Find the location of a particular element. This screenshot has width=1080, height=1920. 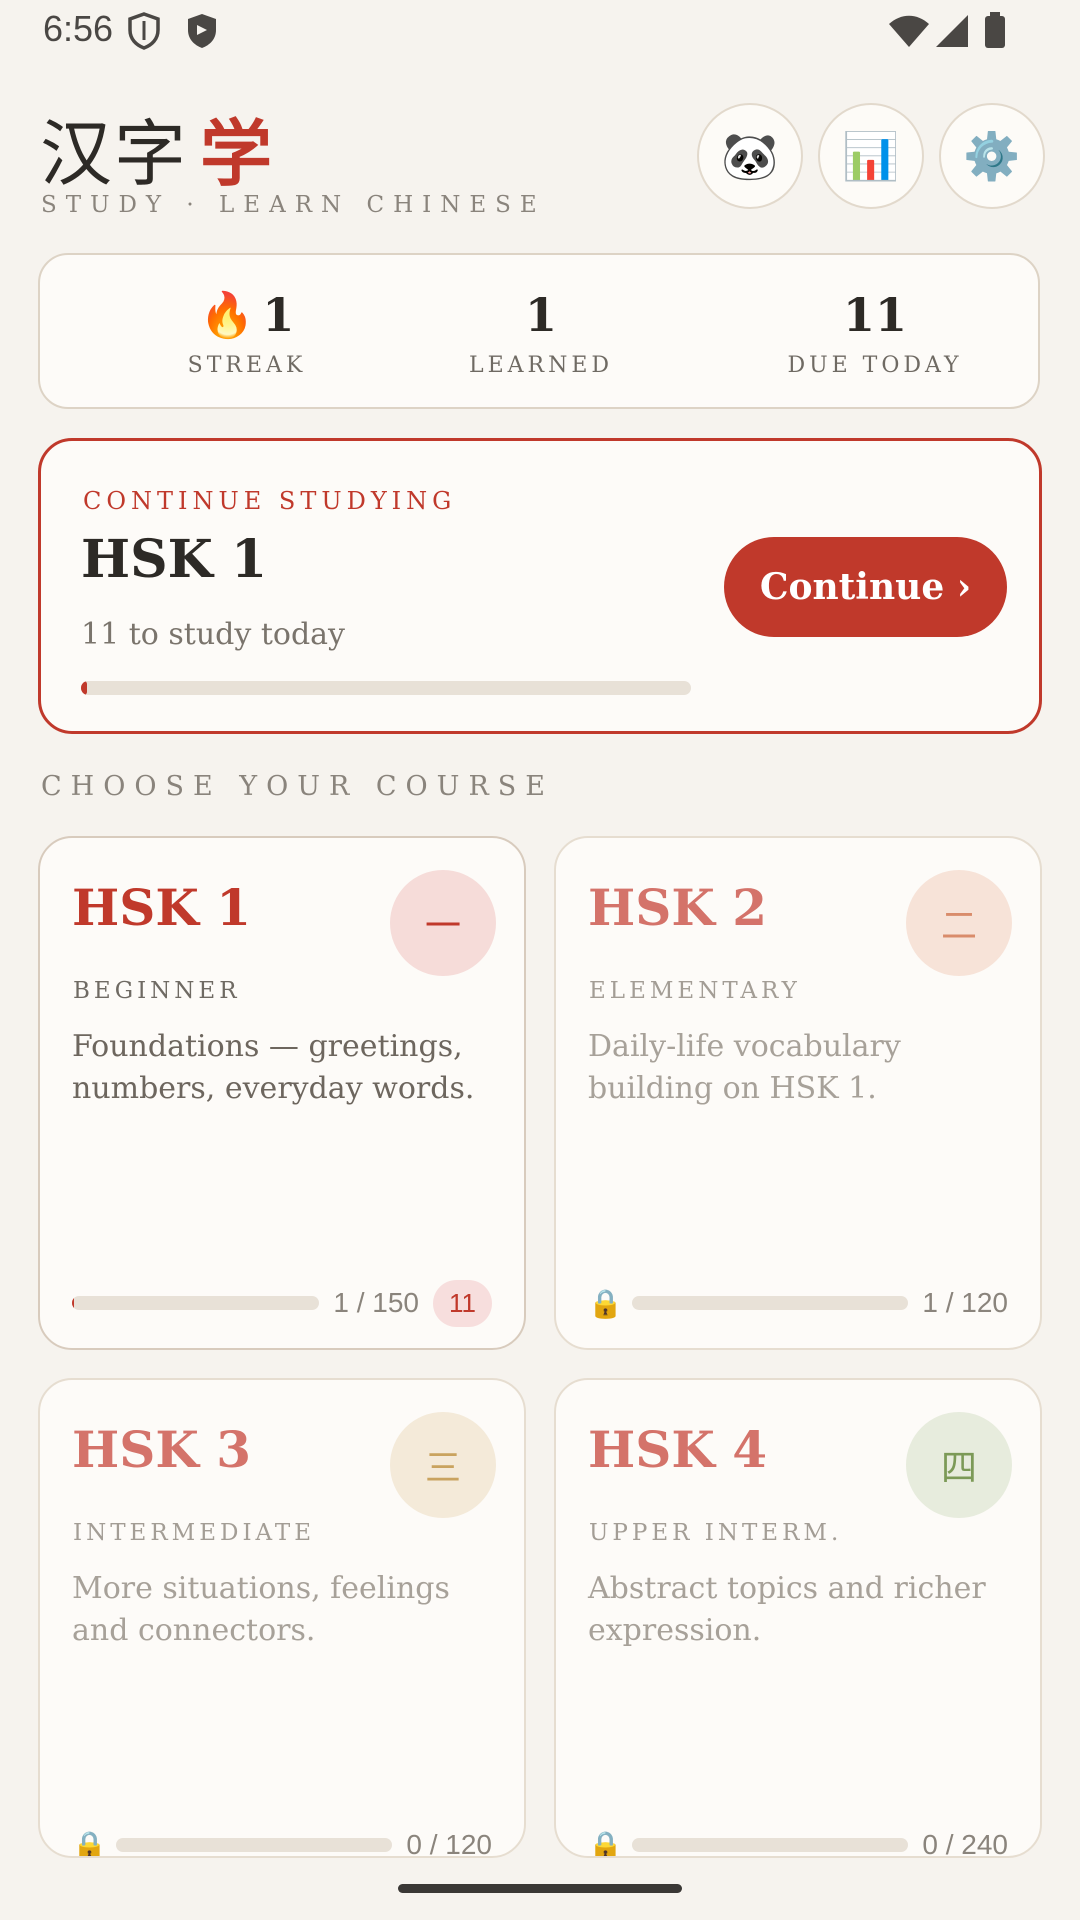

stats-card: 🔥 1 STREAK 1 LEARNED 11 DUE TODAY is located at coordinates (539, 331).